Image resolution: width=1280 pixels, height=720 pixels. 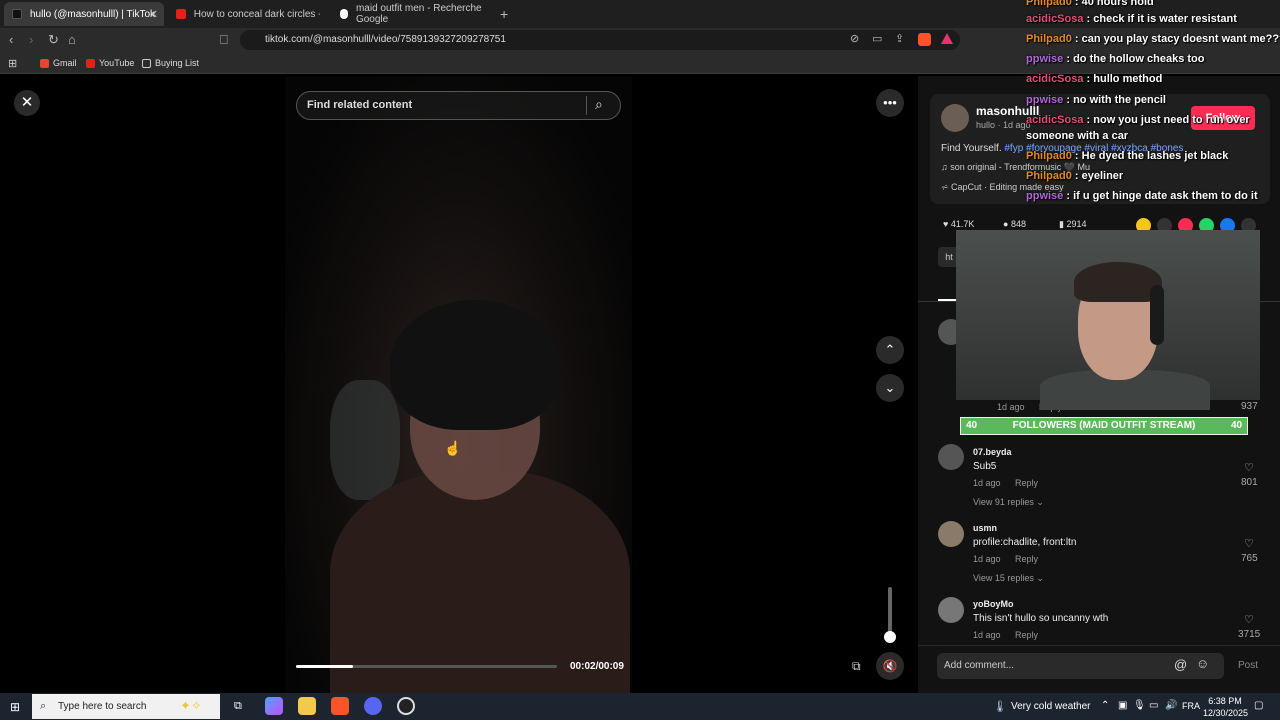 I want to click on tray-app-icon: ▣, so click(x=1122, y=705).